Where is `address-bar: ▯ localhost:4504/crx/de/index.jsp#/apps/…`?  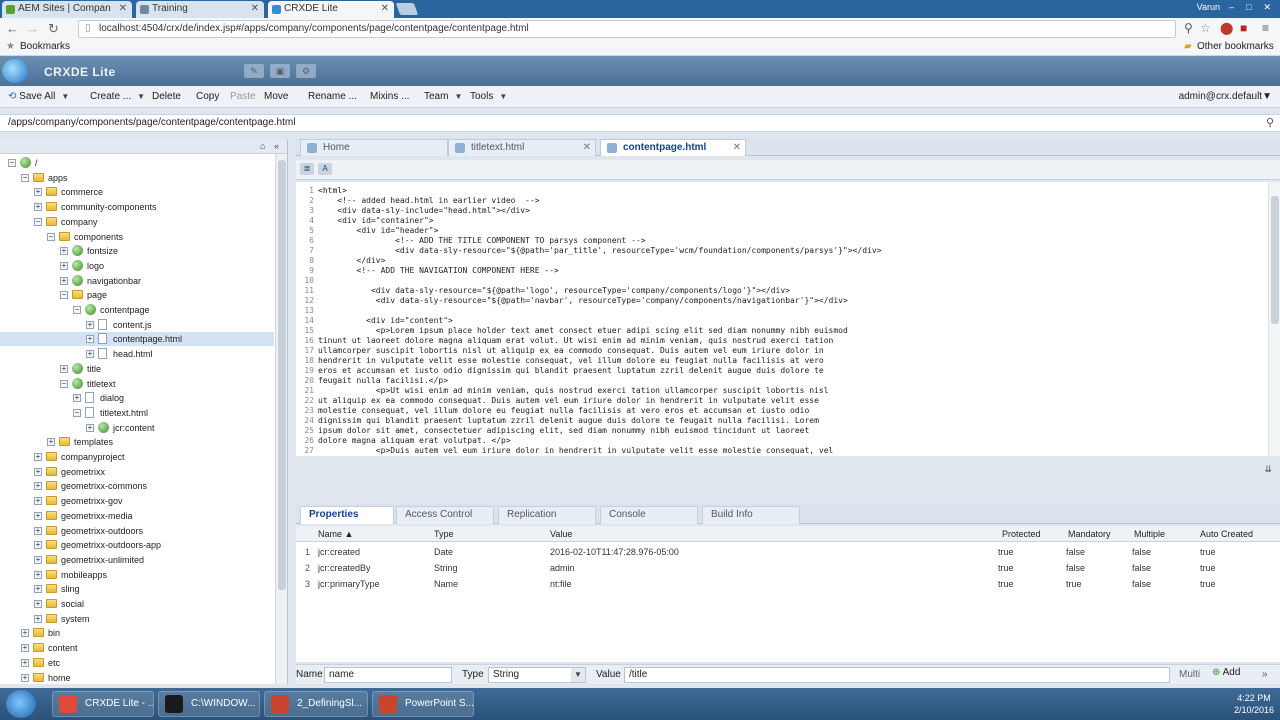 address-bar: ▯ localhost:4504/crx/de/index.jsp#/apps/… is located at coordinates (627, 29).